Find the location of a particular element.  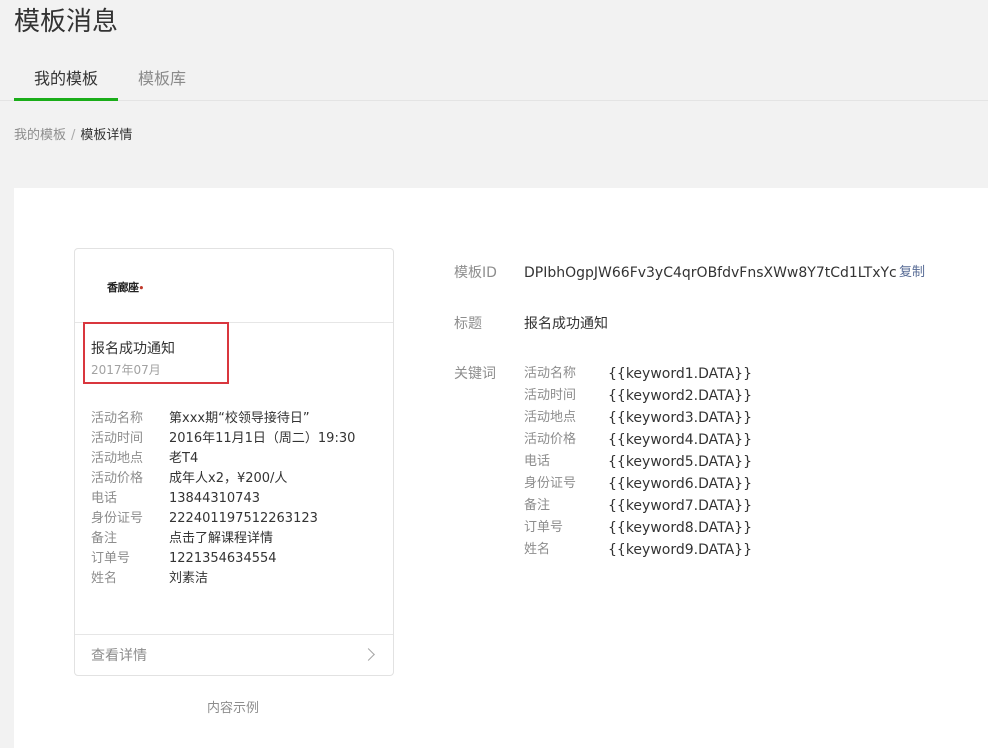

field-value: 点击了解课程详情 is located at coordinates (221, 538).